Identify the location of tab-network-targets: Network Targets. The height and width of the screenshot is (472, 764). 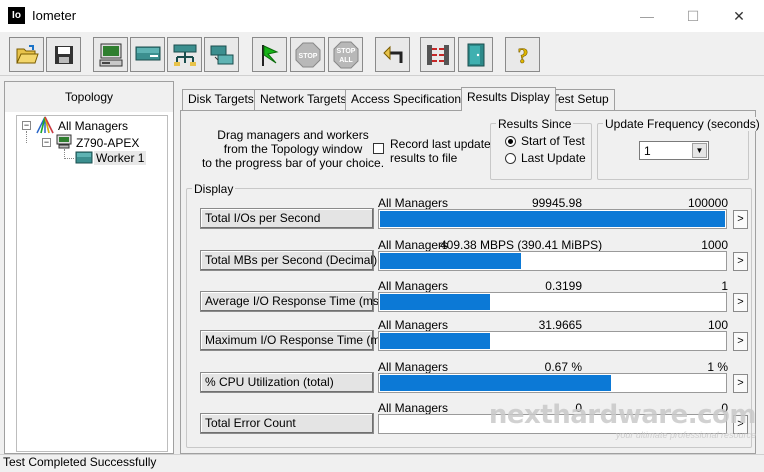
(303, 99).